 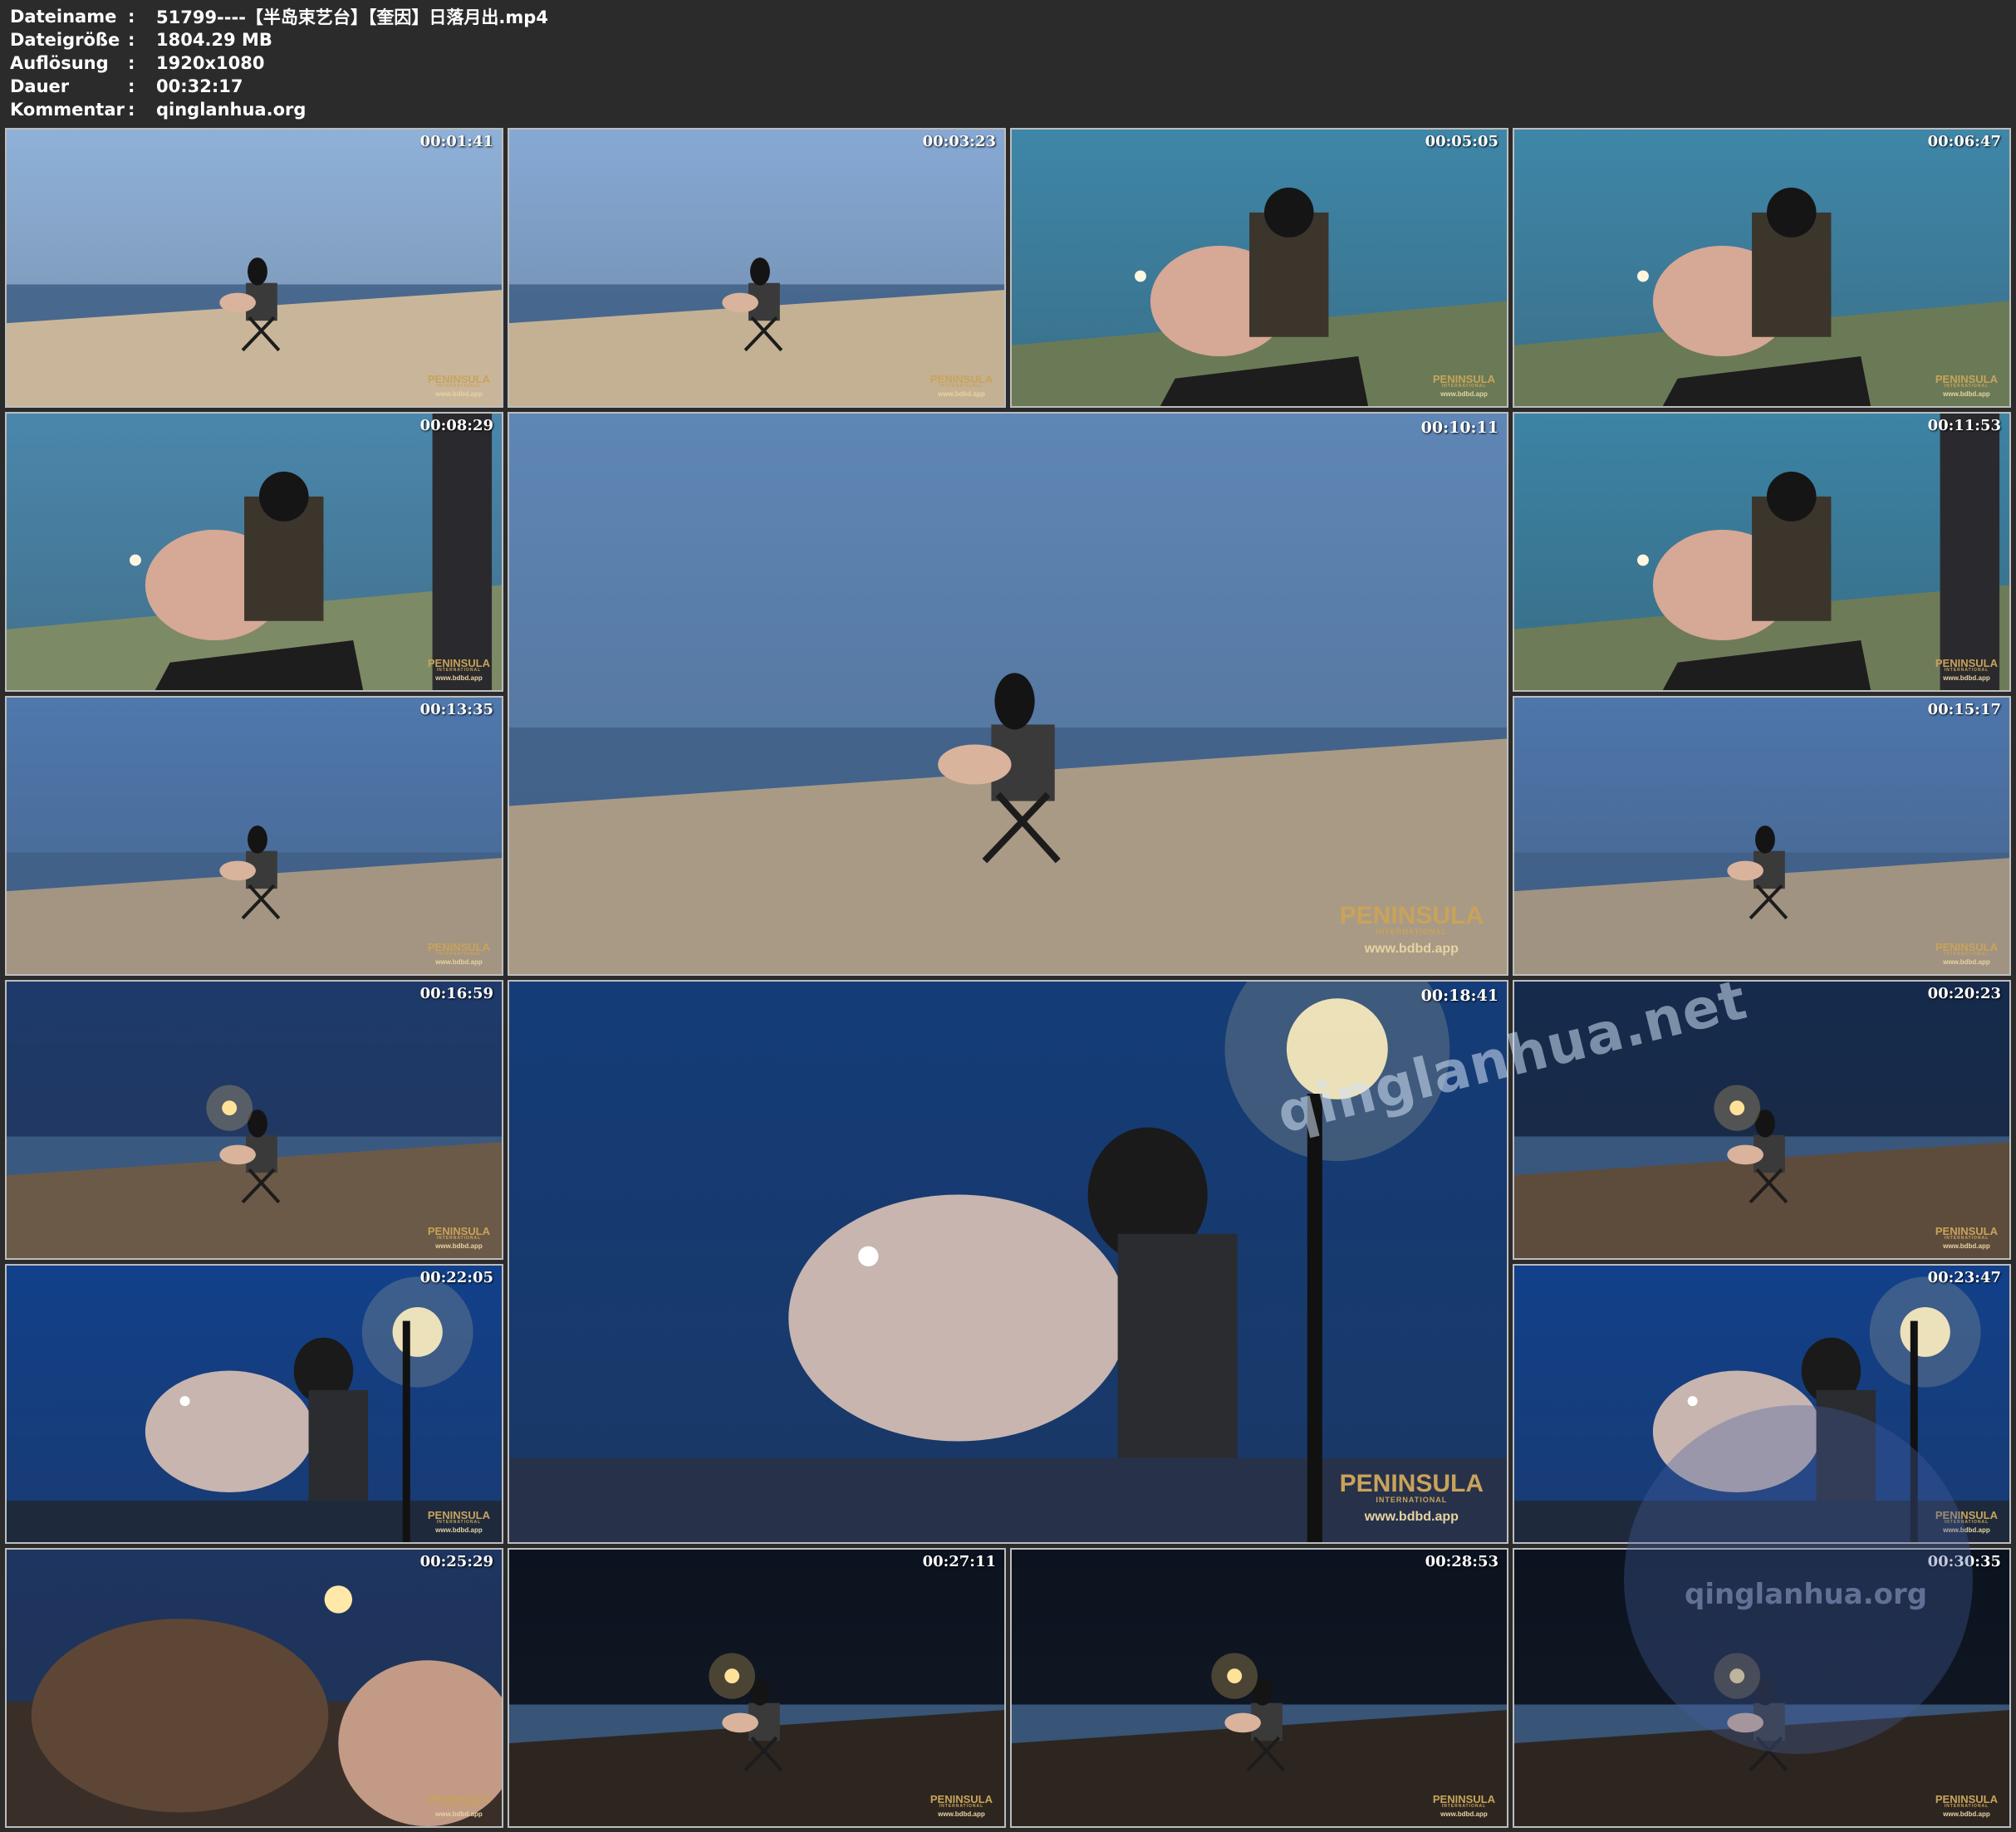 What do you see at coordinates (1964, 141) in the screenshot?
I see `thumbnail-timestamp: 00:06:47` at bounding box center [1964, 141].